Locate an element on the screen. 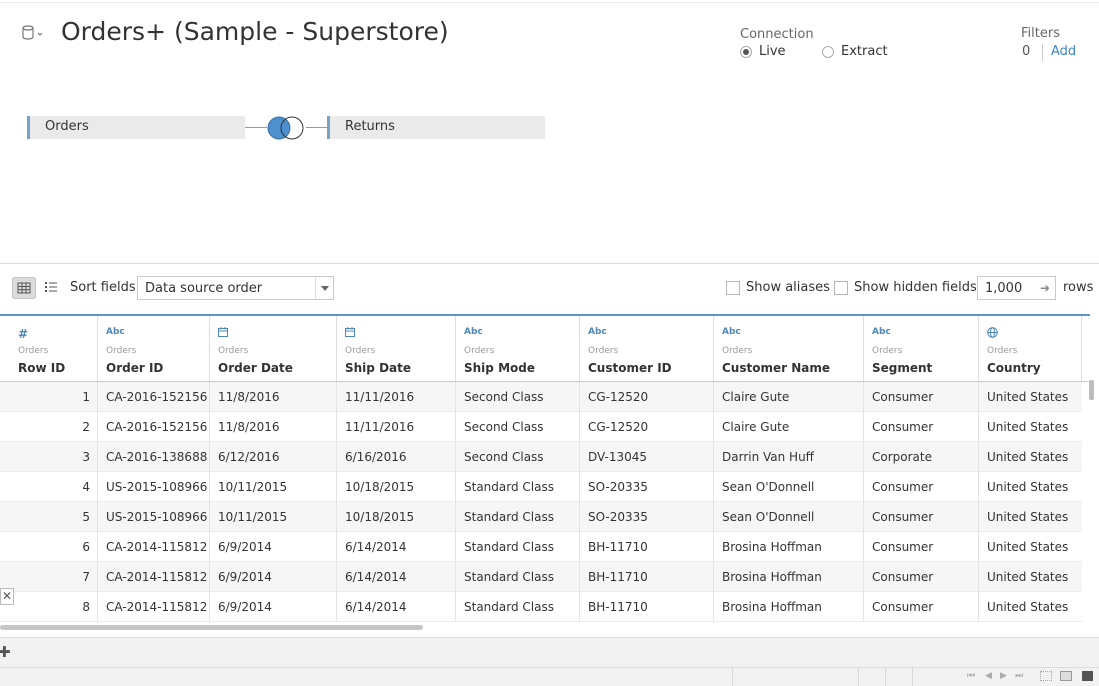 The width and height of the screenshot is (1099, 686). table-cell: 7 is located at coordinates (54, 577).